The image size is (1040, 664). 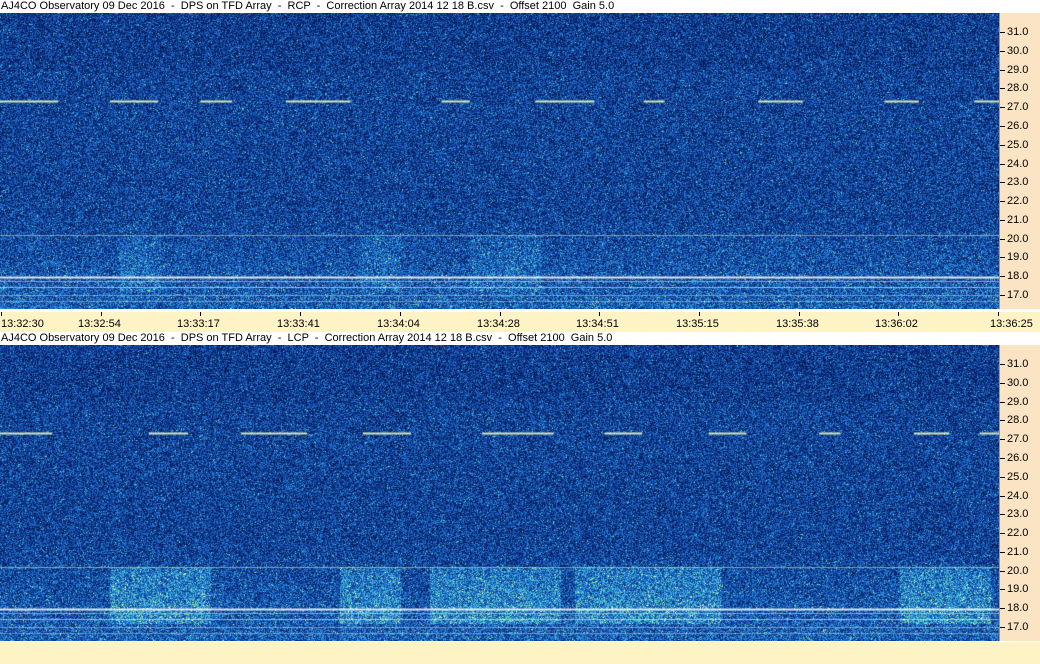 I want to click on bottom-strip, so click(x=520, y=653).